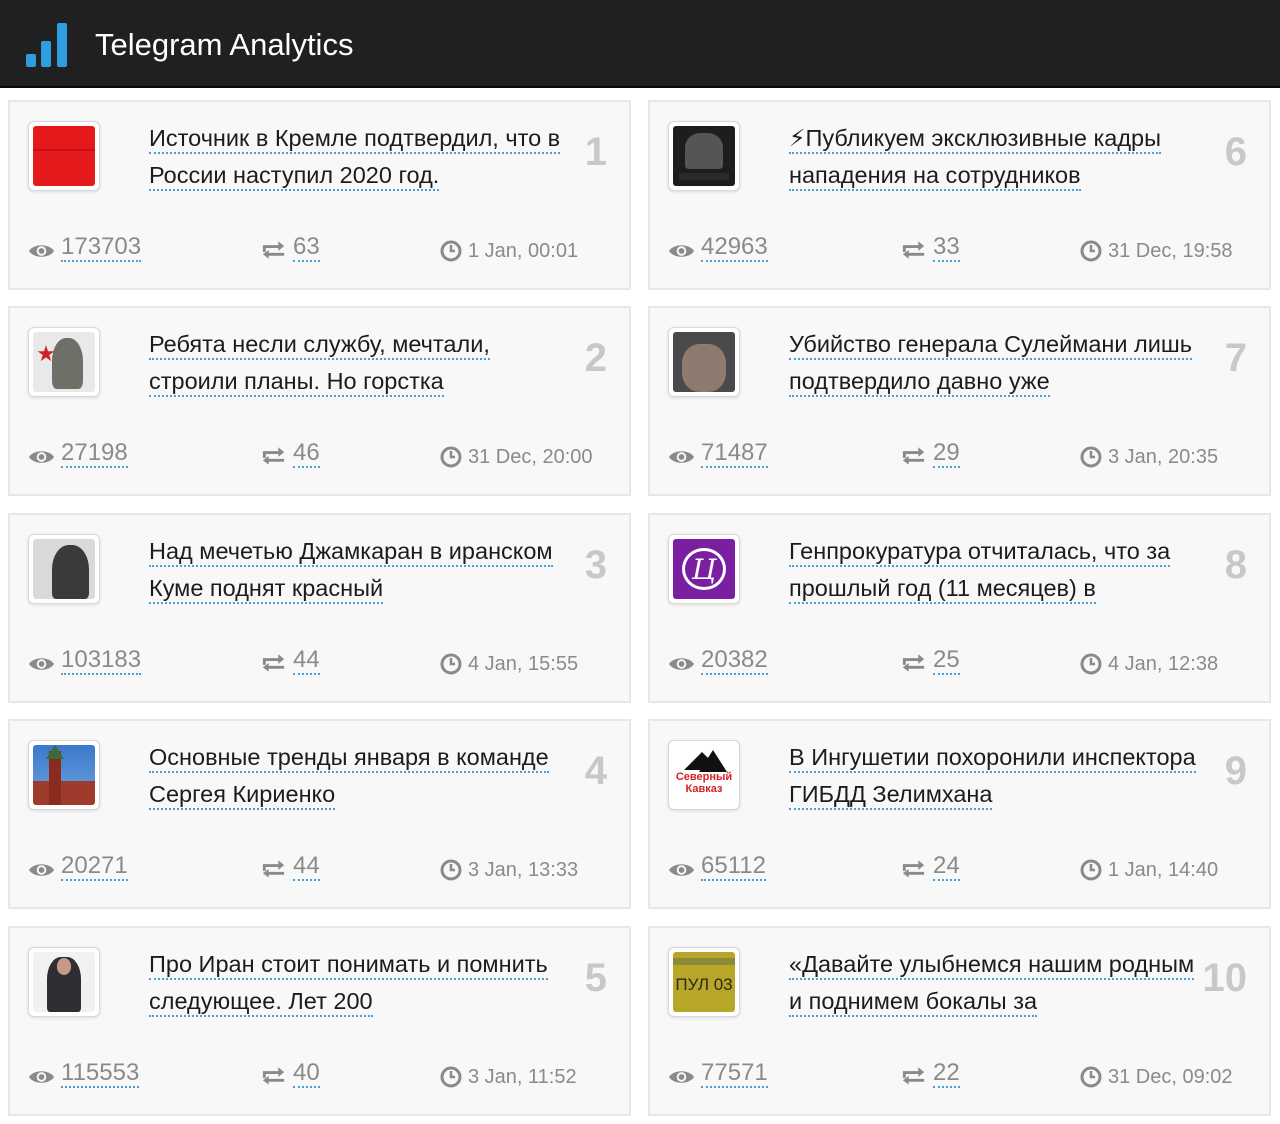  What do you see at coordinates (1163, 870) in the screenshot?
I see `date-text: 1 Jan, 14:40` at bounding box center [1163, 870].